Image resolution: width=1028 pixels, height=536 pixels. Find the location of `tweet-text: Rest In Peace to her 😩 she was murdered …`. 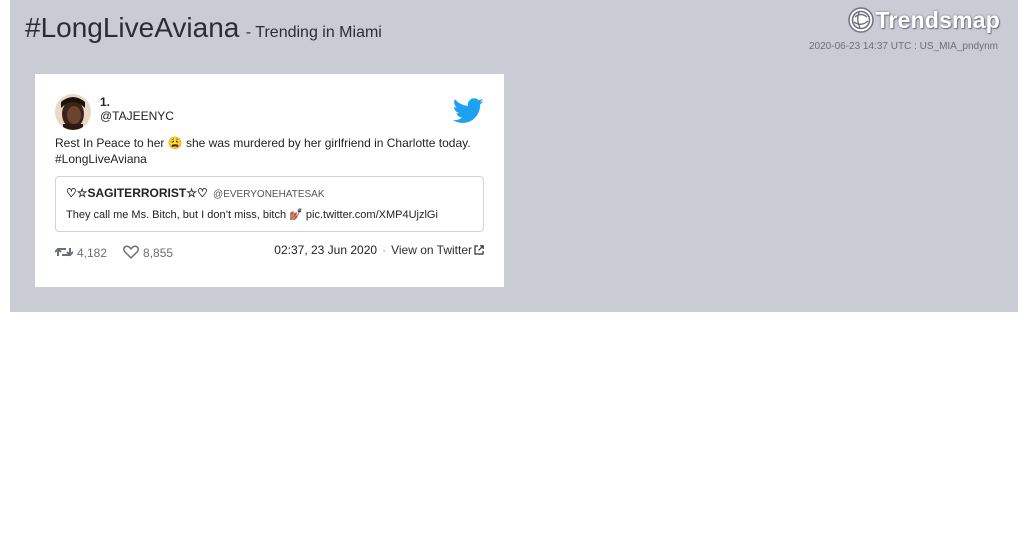

tweet-text: Rest In Peace to her 😩 she was murdered … is located at coordinates (270, 151).